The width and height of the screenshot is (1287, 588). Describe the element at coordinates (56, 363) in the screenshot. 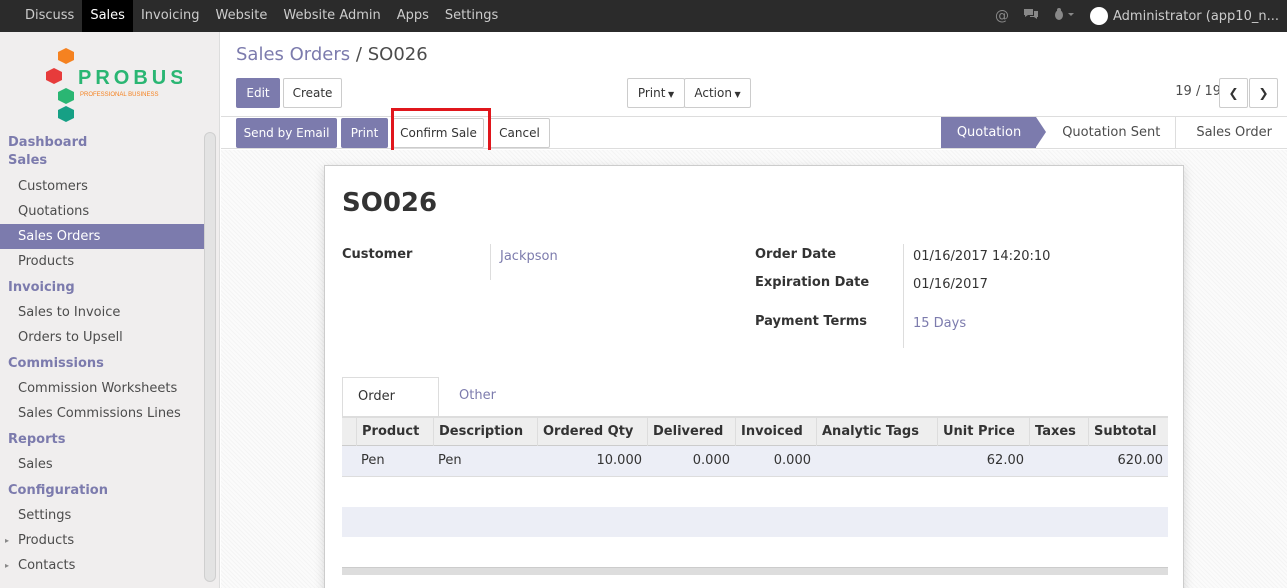

I see `sidebar-section-commissions: Commissions` at that location.